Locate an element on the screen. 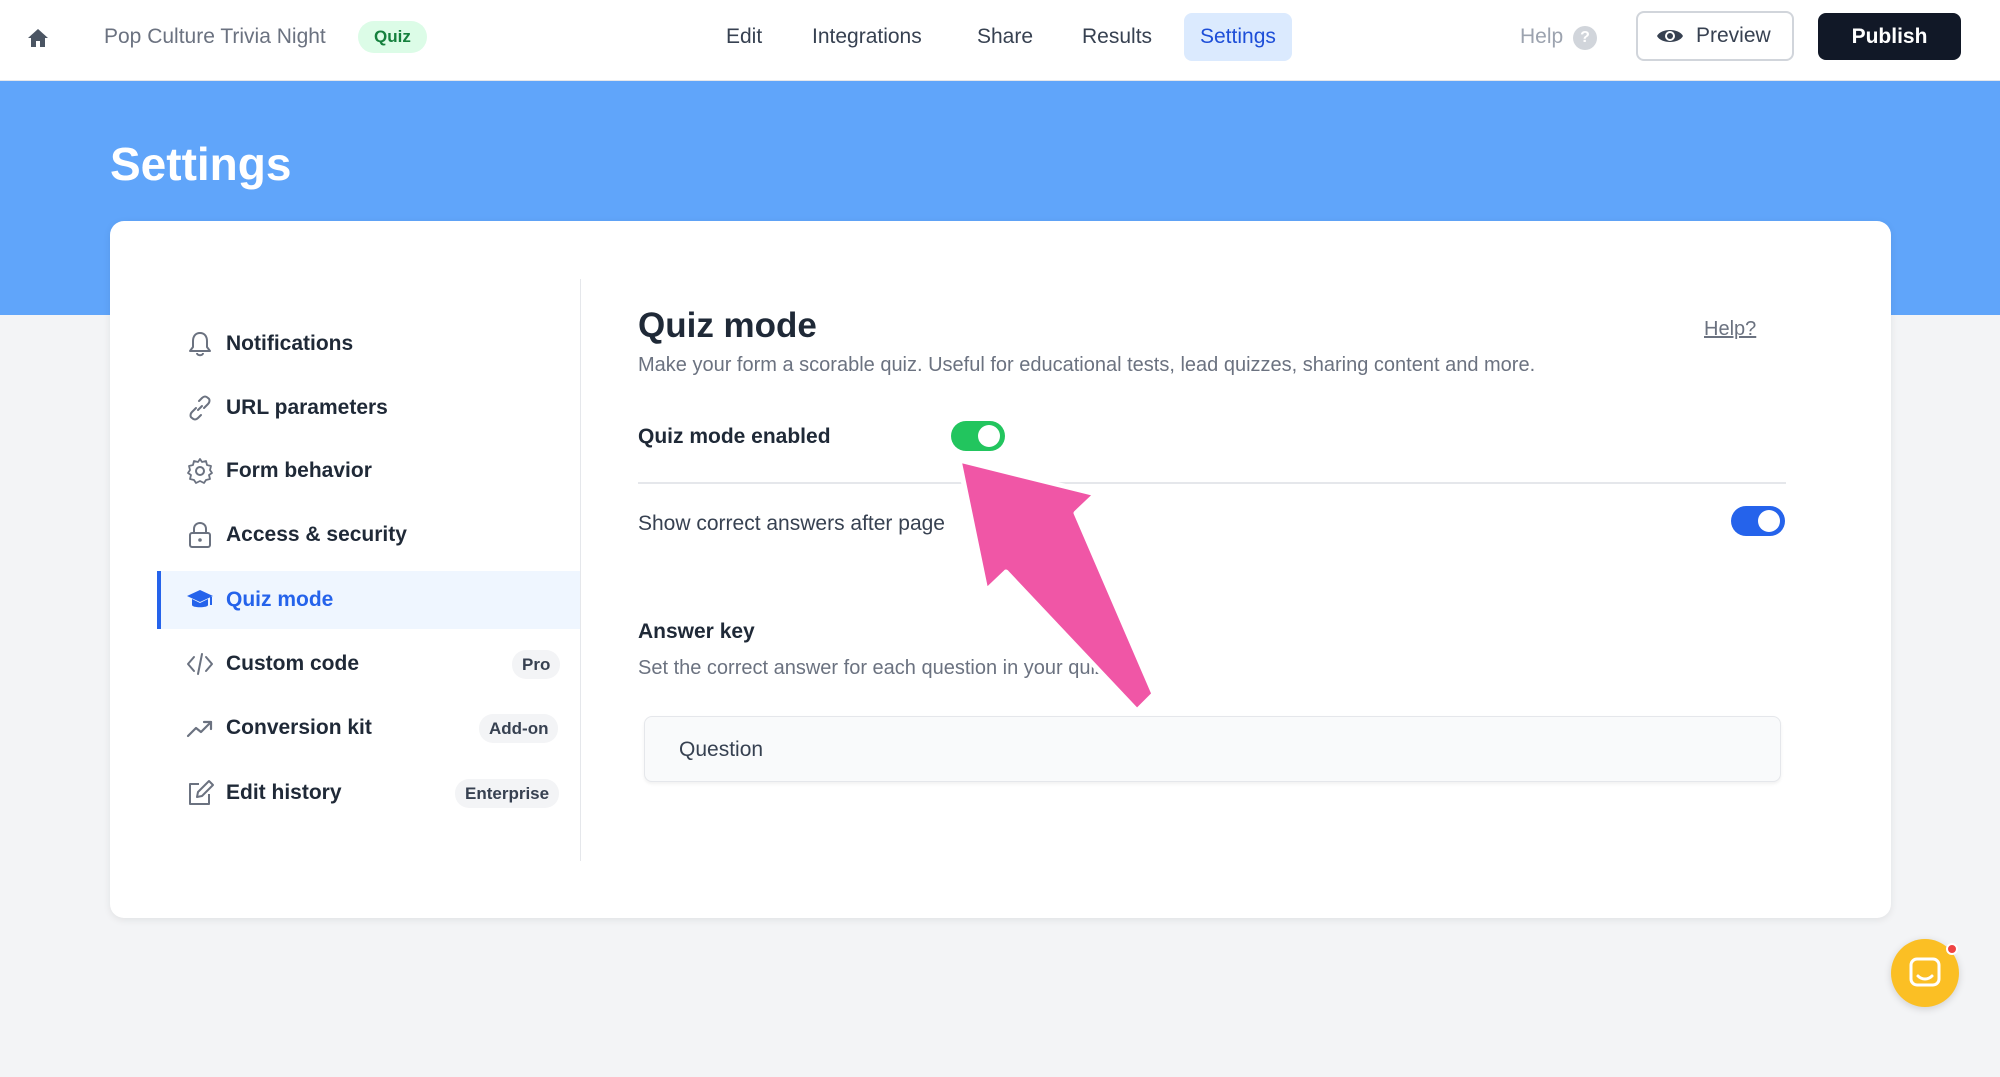  pro-badge: Pro is located at coordinates (536, 664).